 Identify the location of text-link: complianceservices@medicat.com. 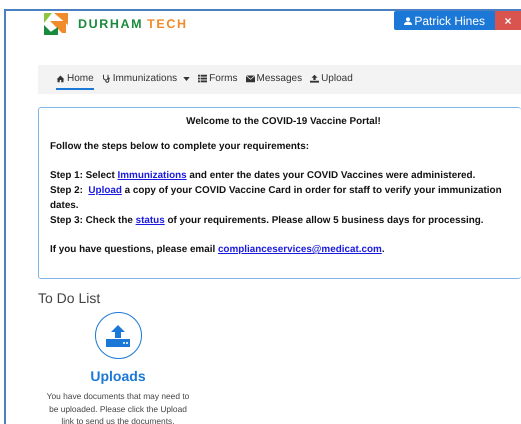
(300, 249).